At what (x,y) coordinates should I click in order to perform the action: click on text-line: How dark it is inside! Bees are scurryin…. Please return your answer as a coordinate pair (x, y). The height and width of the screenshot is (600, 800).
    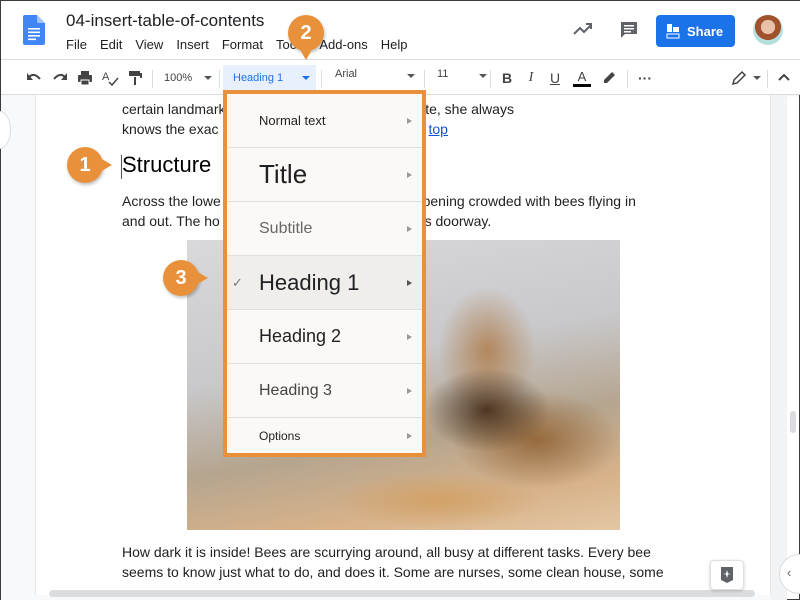
    Looking at the image, I should click on (386, 552).